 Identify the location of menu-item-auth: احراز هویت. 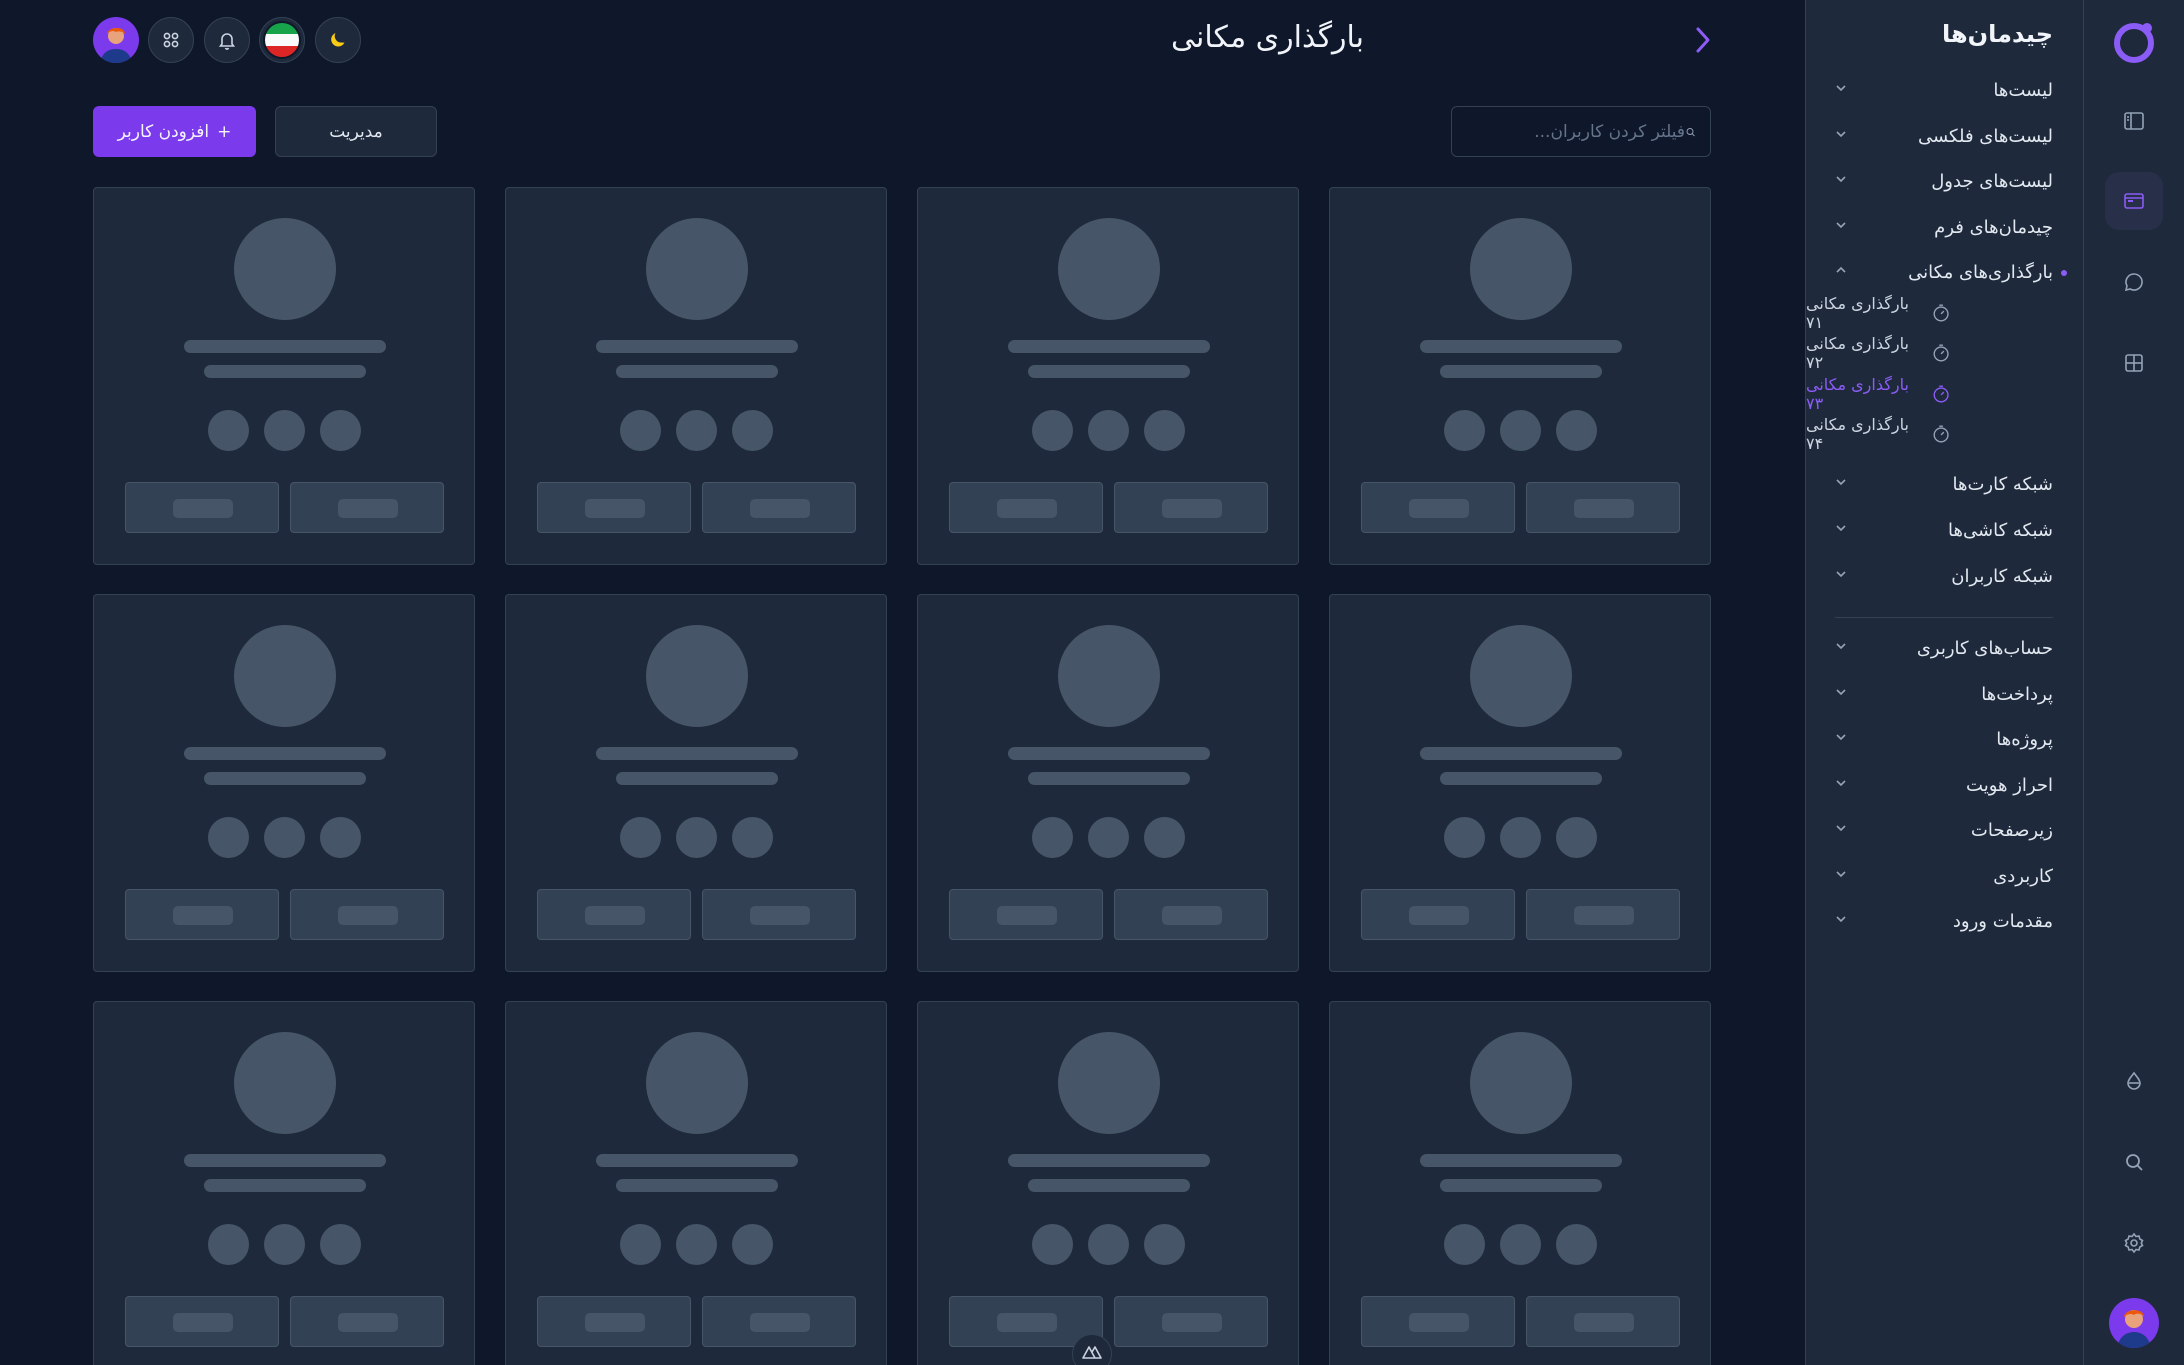
(1943, 785).